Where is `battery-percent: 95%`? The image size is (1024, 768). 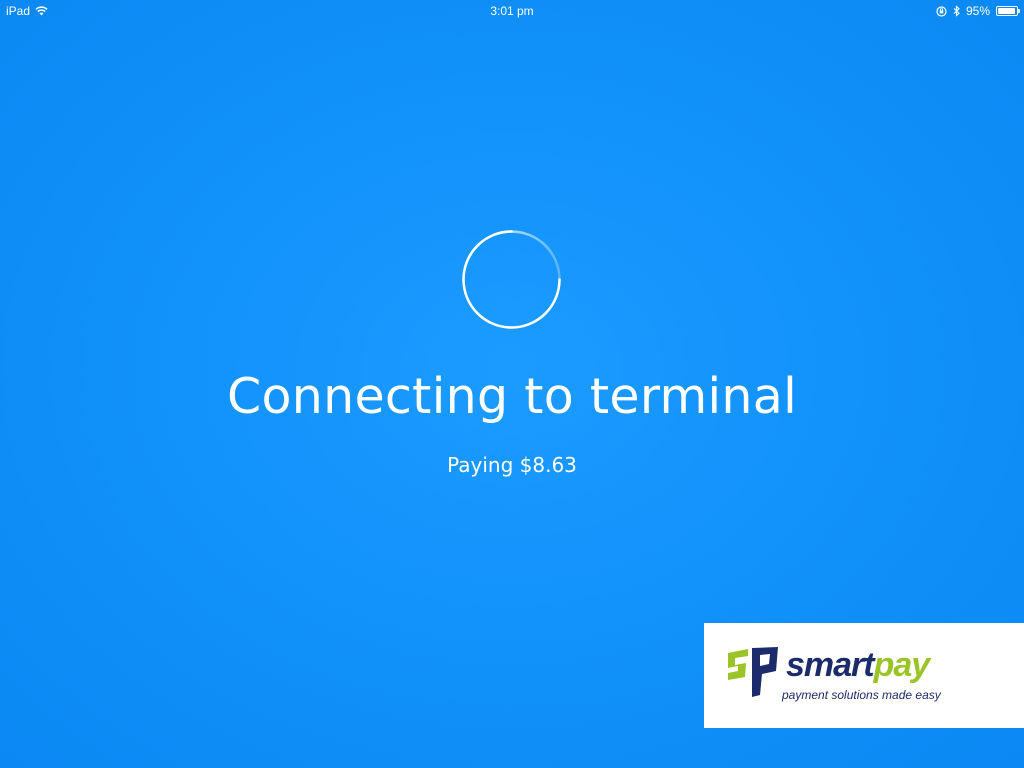 battery-percent: 95% is located at coordinates (977, 11).